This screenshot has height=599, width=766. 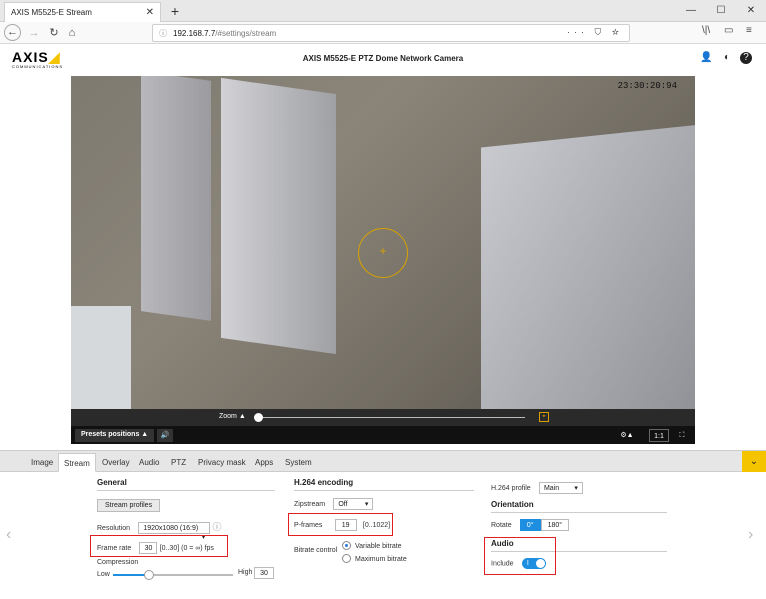 What do you see at coordinates (232, 416) in the screenshot?
I see `zoom-label: Zoom ▲` at bounding box center [232, 416].